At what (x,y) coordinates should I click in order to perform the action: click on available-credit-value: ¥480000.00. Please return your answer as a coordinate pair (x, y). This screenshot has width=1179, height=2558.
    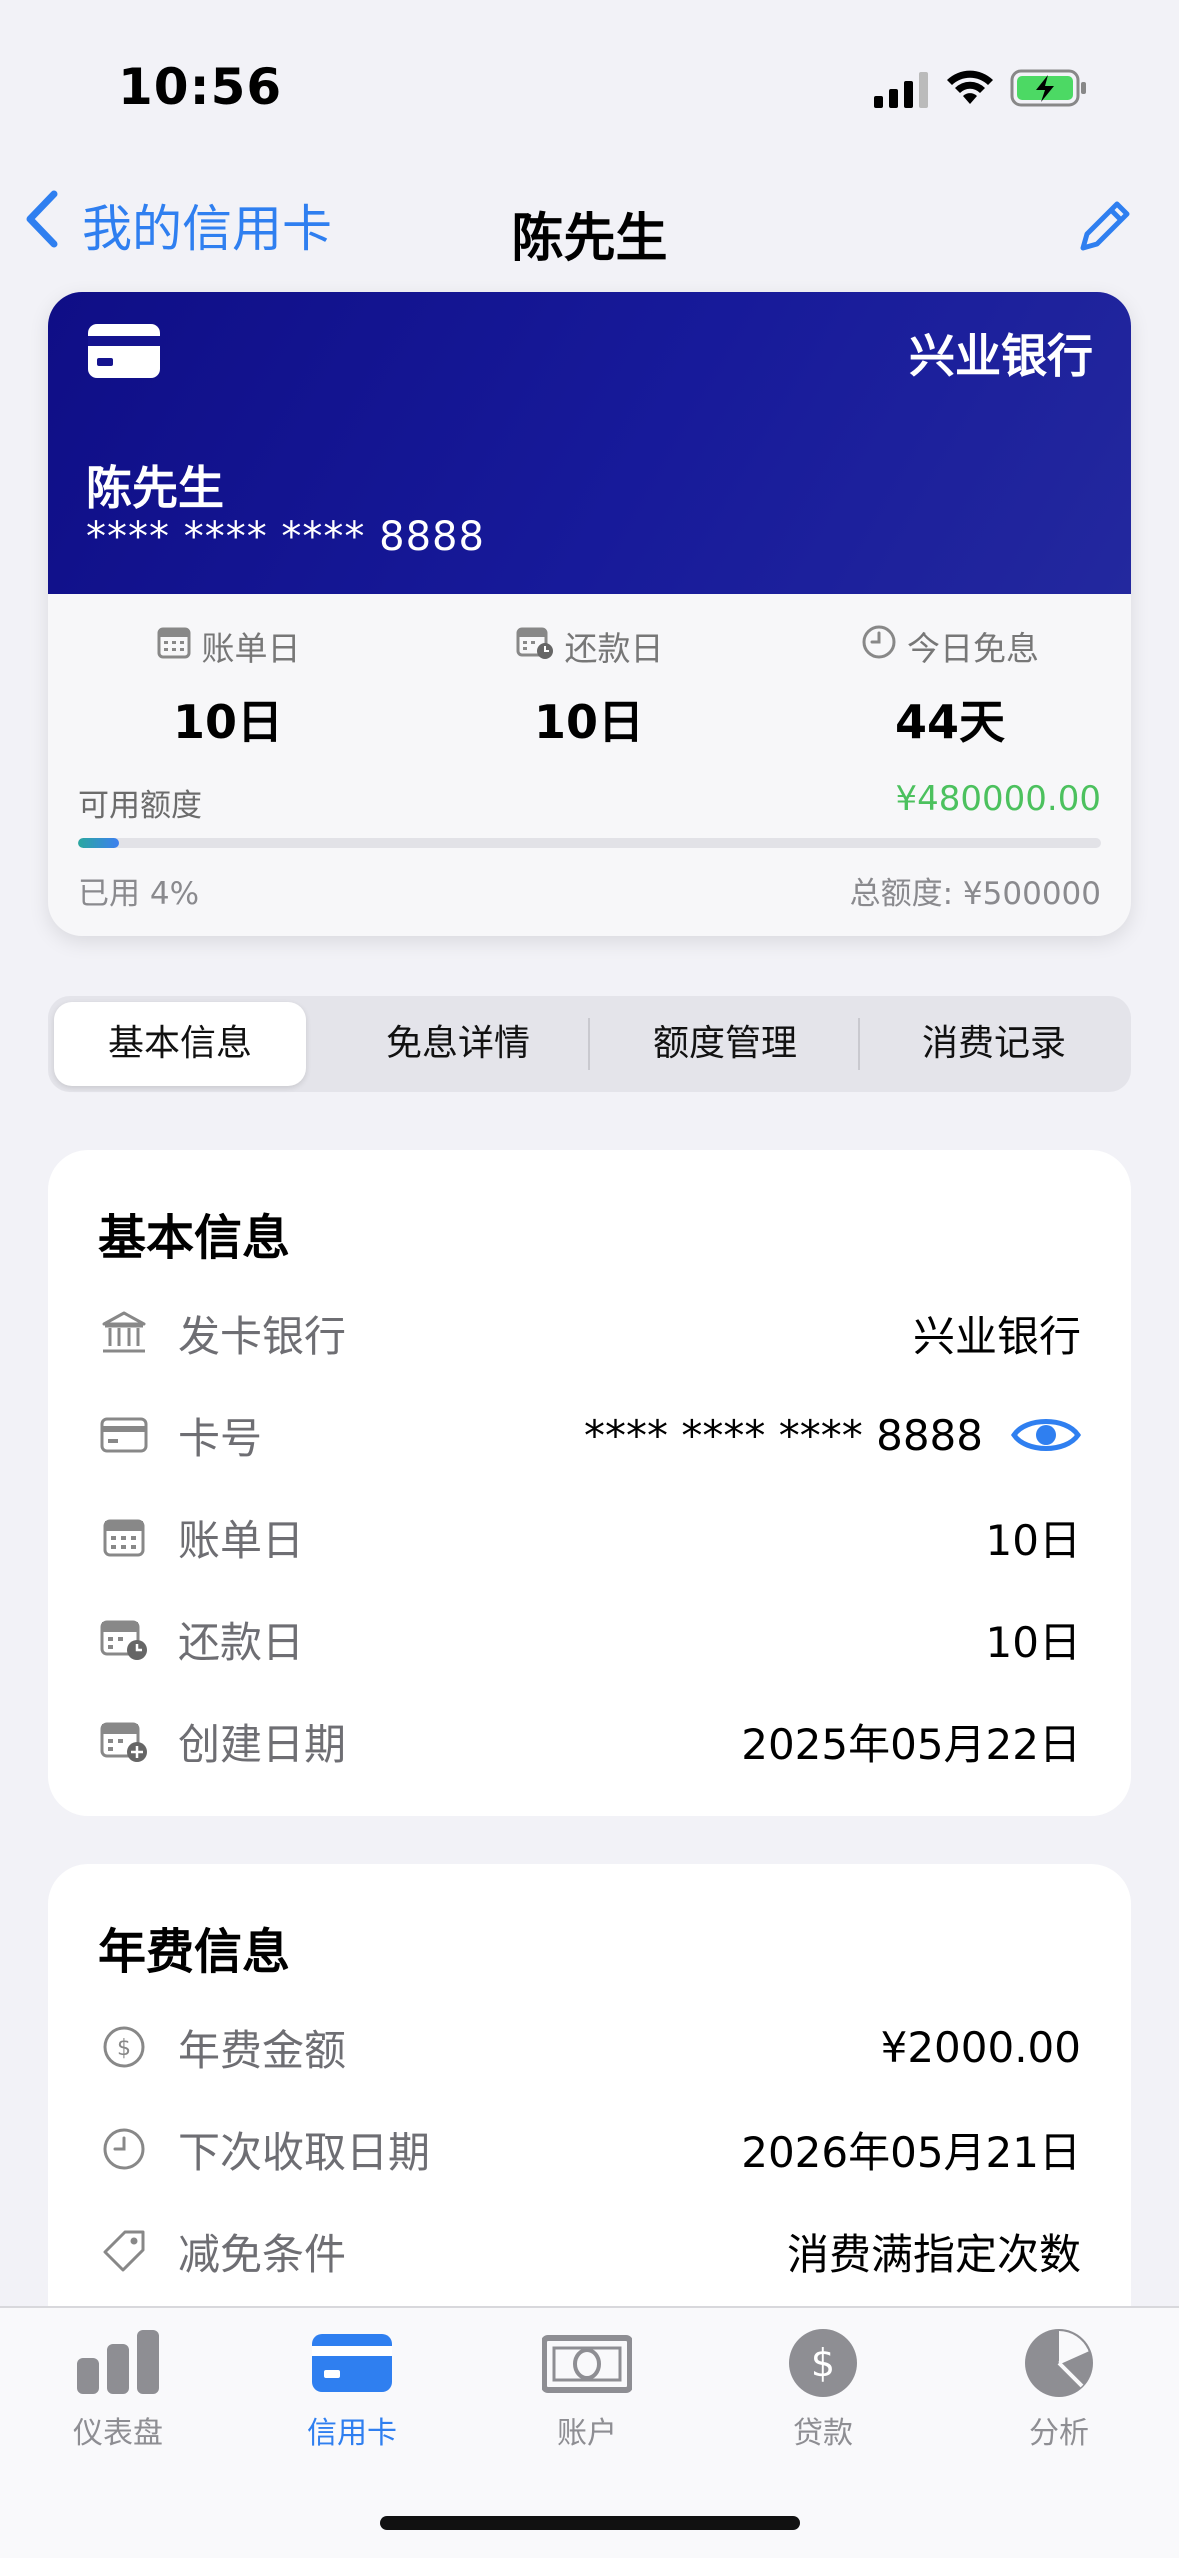
    Looking at the image, I should click on (998, 799).